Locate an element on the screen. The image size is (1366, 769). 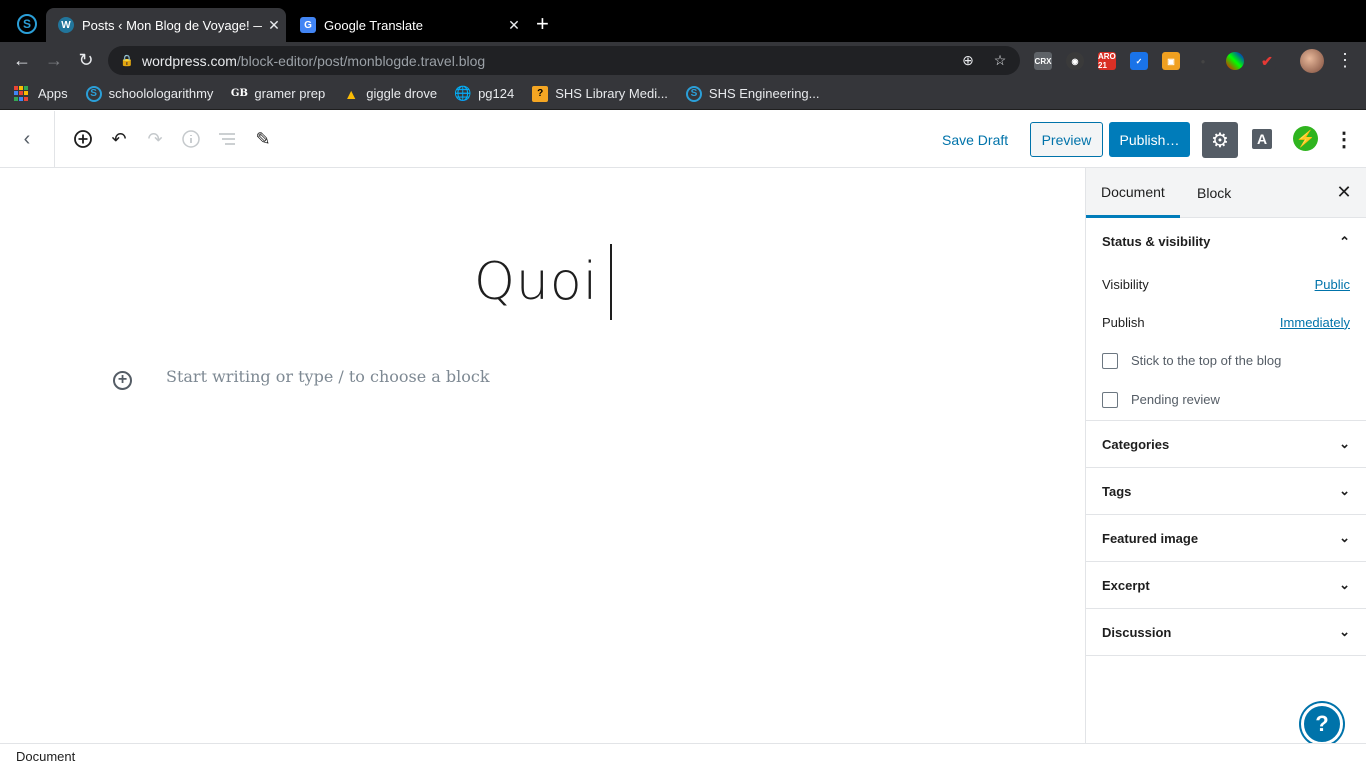
red-check-extension-icon: ✔ is located at coordinates (1267, 61).